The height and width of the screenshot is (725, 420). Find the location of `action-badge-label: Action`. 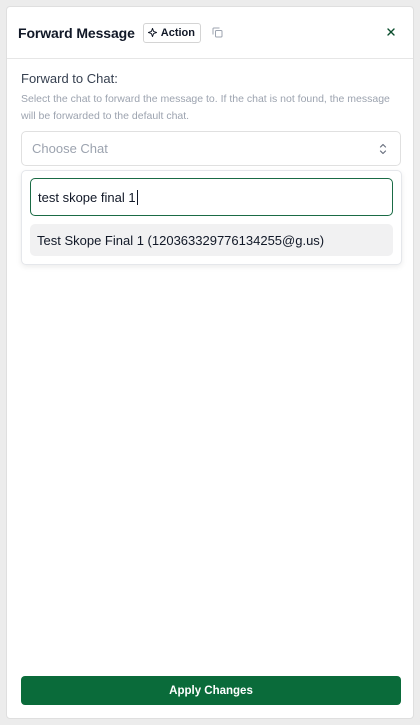

action-badge-label: Action is located at coordinates (177, 32).